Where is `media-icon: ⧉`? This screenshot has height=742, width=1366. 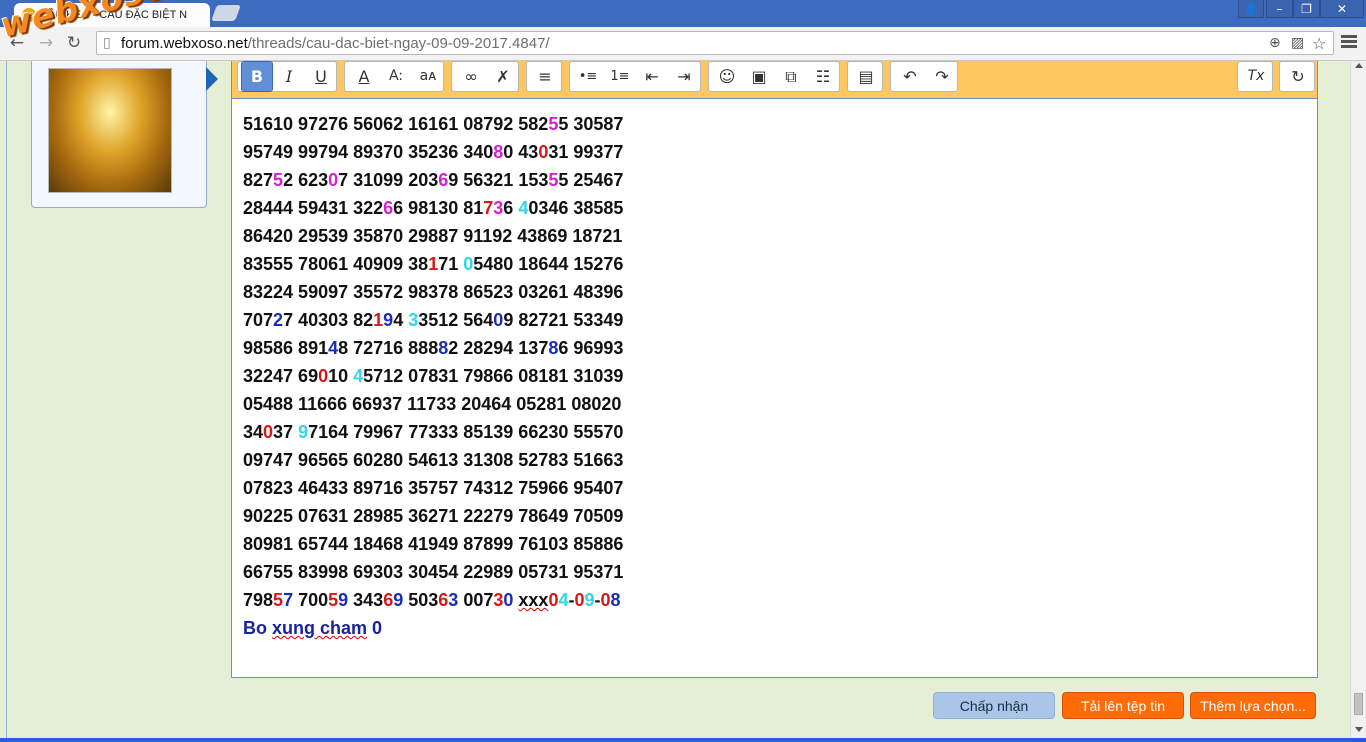 media-icon: ⧉ is located at coordinates (791, 76).